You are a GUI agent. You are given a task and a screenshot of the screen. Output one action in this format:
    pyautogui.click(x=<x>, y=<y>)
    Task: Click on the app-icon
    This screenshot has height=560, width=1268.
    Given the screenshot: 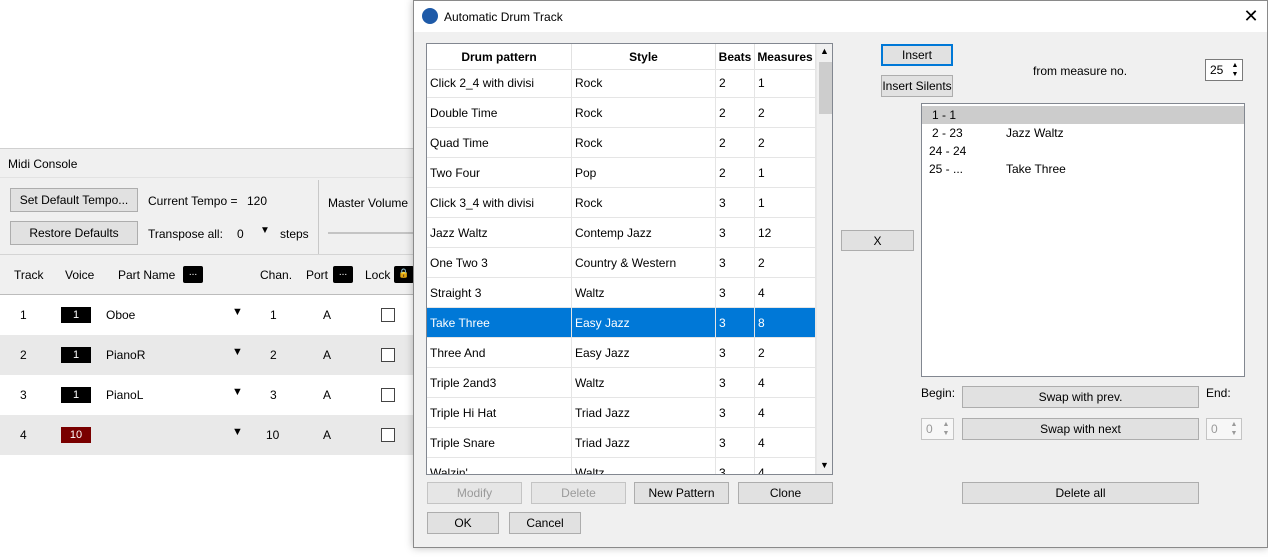 What is the action you would take?
    pyautogui.click(x=430, y=16)
    